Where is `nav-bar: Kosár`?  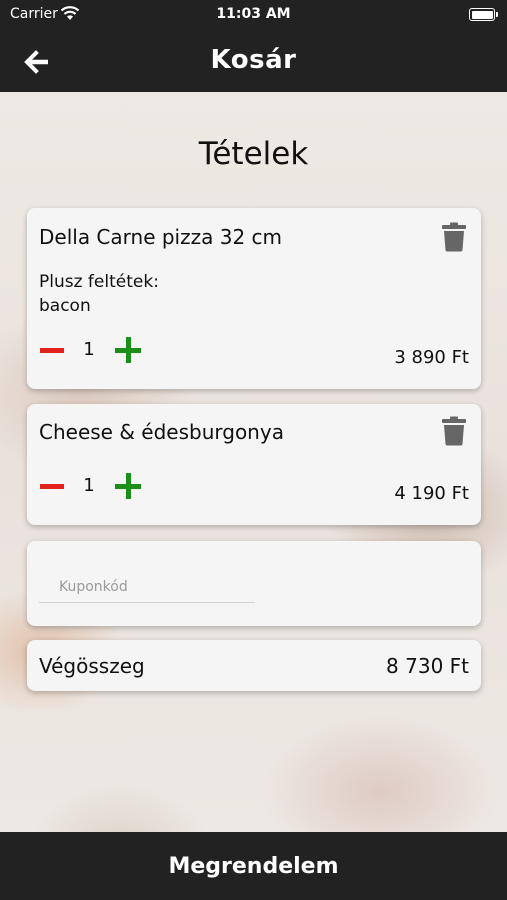
nav-bar: Kosár is located at coordinates (253, 61).